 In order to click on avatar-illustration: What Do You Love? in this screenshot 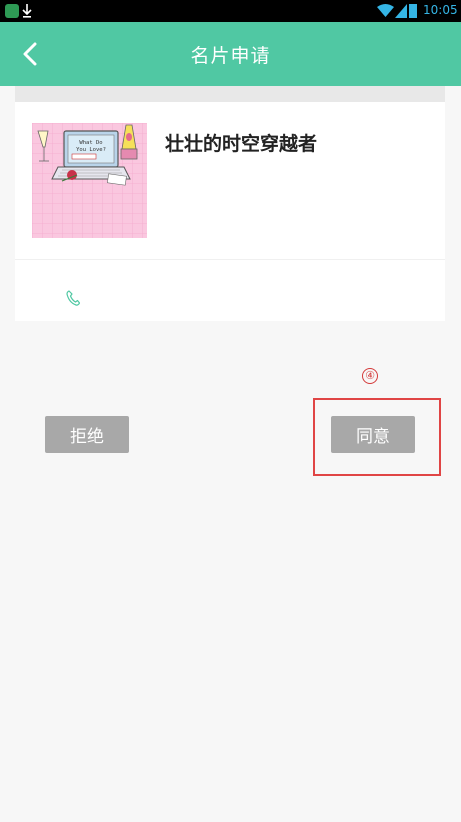, I will do `click(89, 180)`.